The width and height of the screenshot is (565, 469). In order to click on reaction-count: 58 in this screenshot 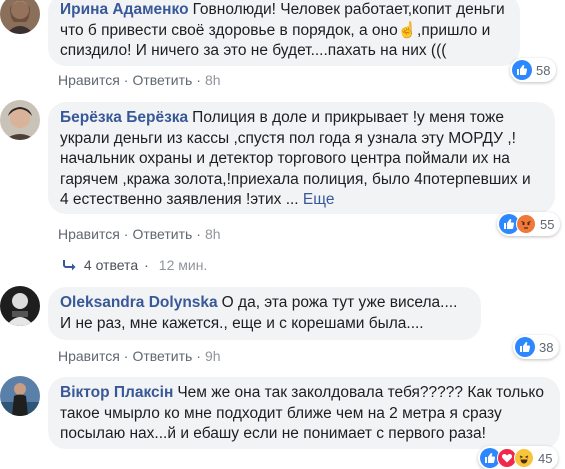, I will do `click(543, 70)`.